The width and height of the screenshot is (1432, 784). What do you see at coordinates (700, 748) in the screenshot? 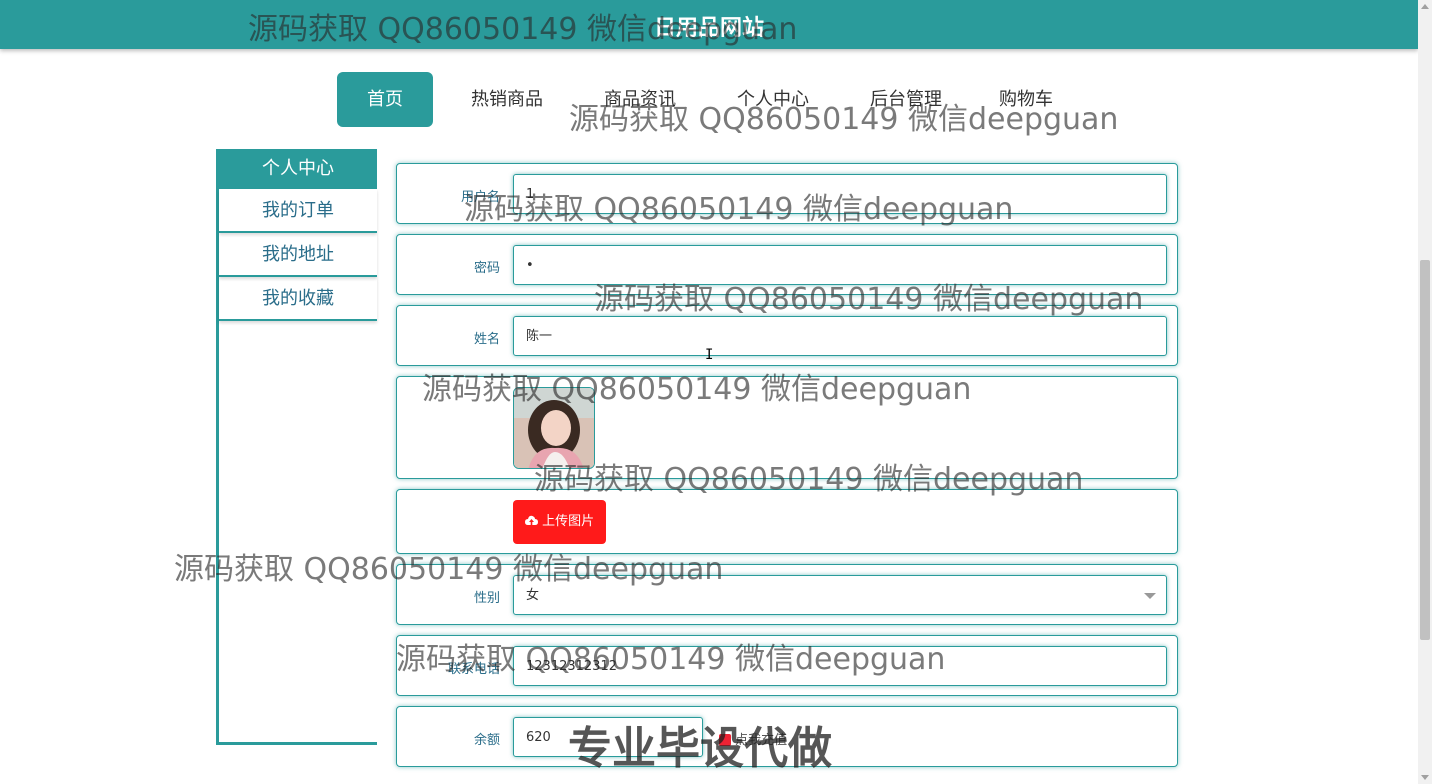
I see `watermark-banner: 专业毕设代做` at bounding box center [700, 748].